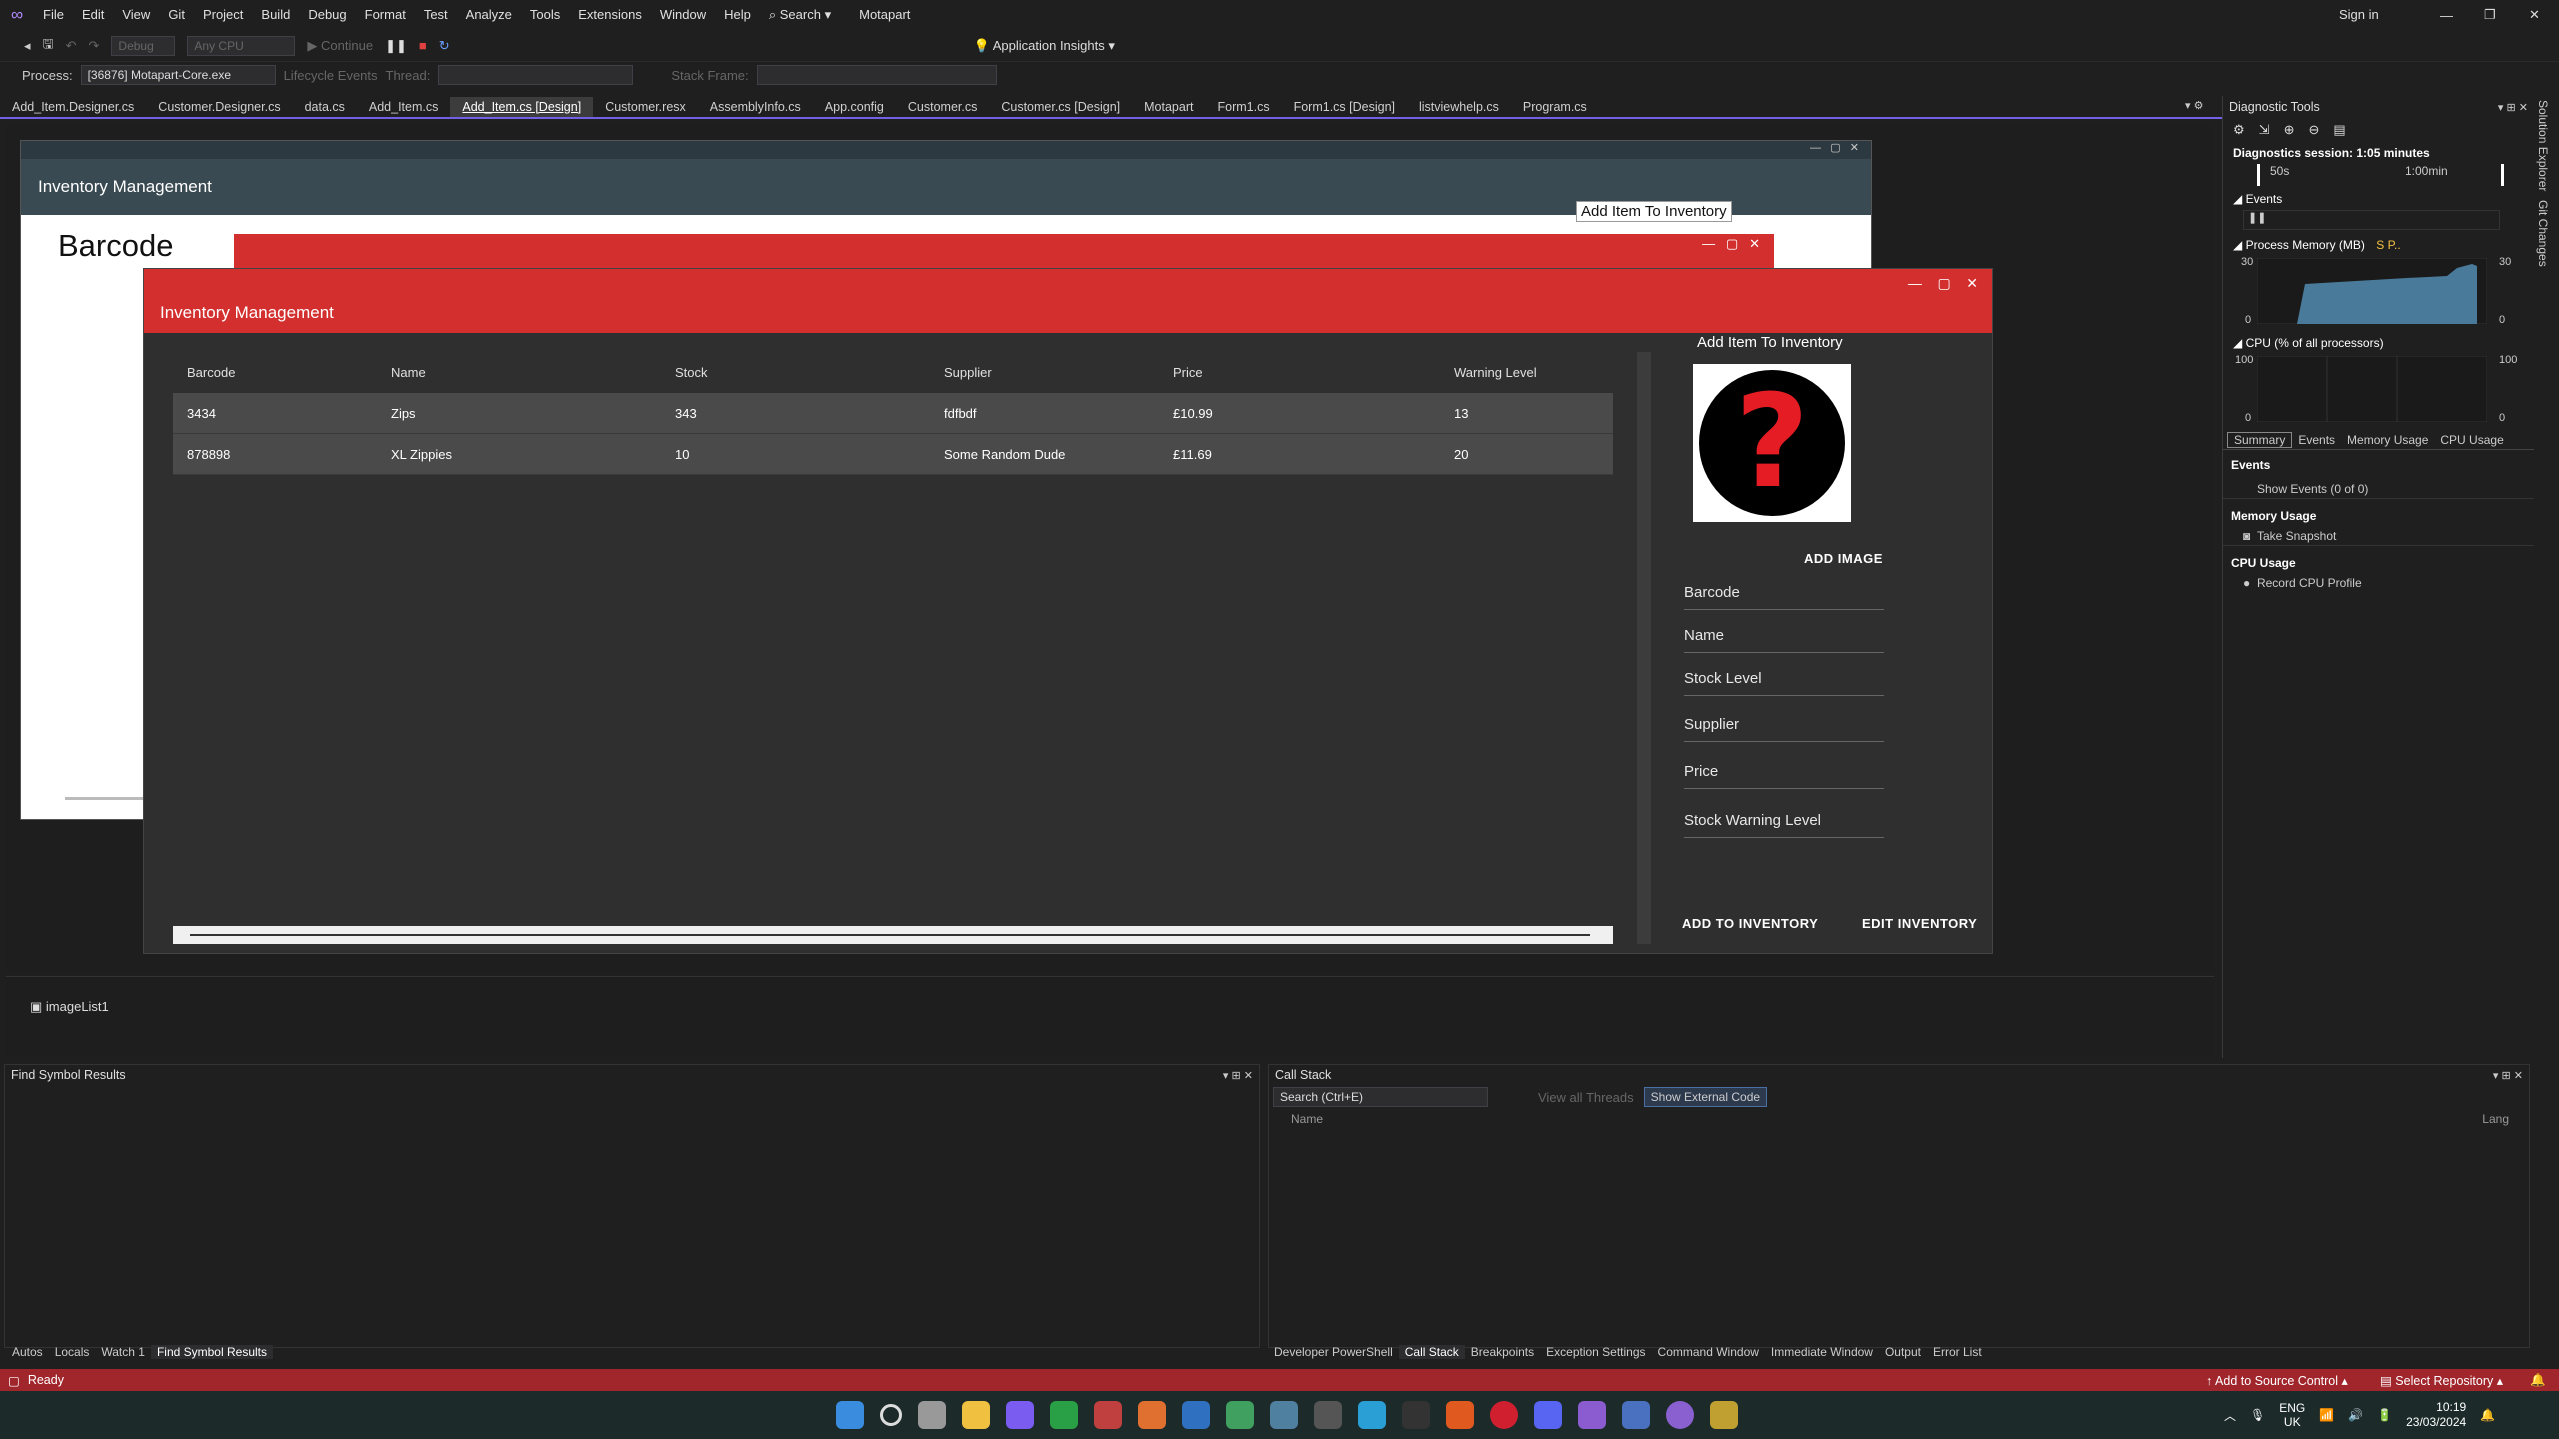 This screenshot has width=2559, height=1439. What do you see at coordinates (2513, 107) in the screenshot?
I see `diag-panel-controls: ▾ ⊞ ✕` at bounding box center [2513, 107].